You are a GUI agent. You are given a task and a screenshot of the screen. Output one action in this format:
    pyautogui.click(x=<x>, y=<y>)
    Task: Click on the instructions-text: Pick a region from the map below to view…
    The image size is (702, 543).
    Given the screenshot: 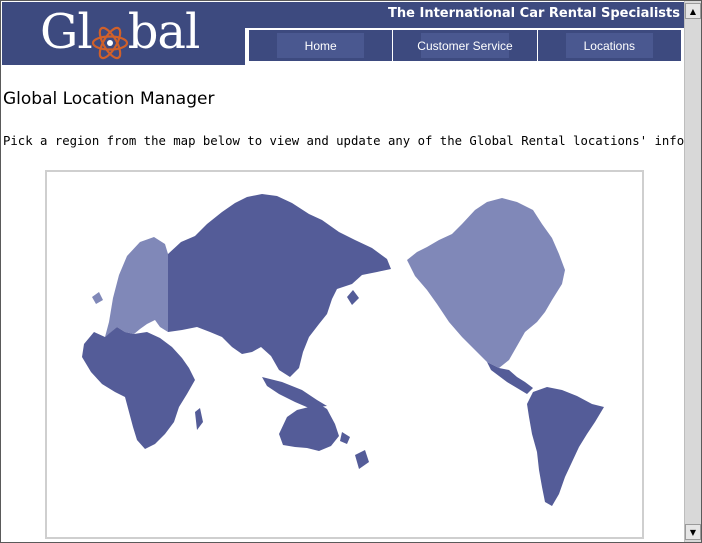 What is the action you would take?
    pyautogui.click(x=352, y=141)
    